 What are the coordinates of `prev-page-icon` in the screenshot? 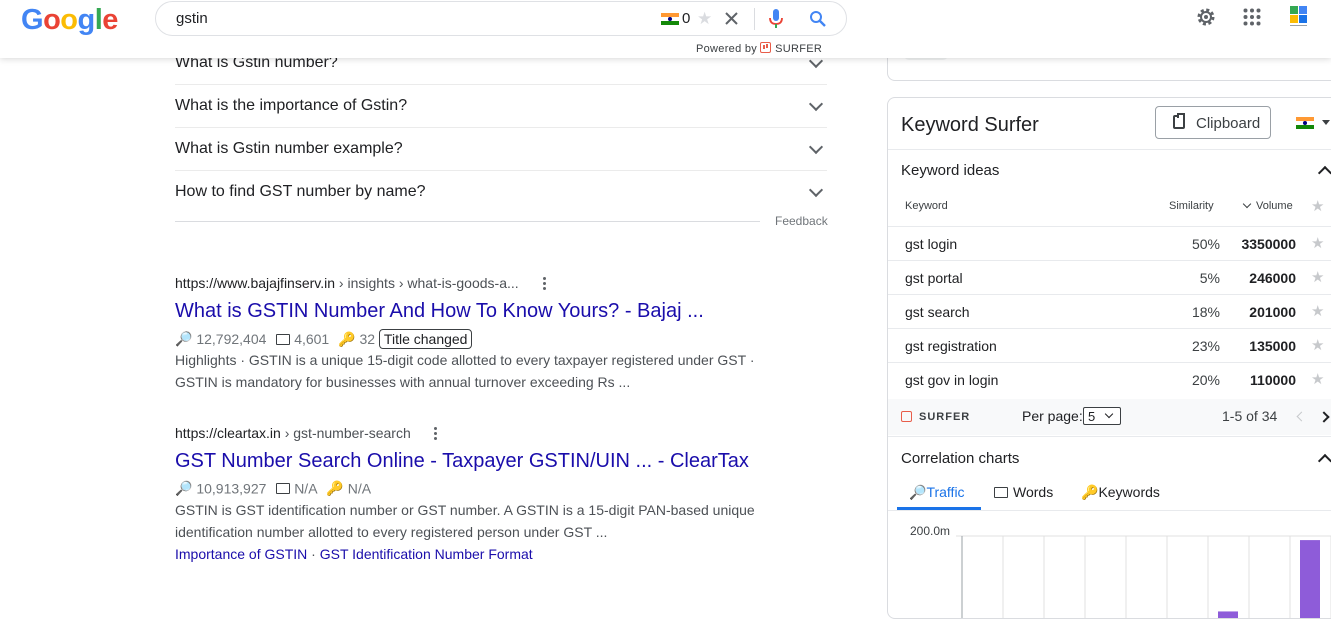 It's located at (1301, 416).